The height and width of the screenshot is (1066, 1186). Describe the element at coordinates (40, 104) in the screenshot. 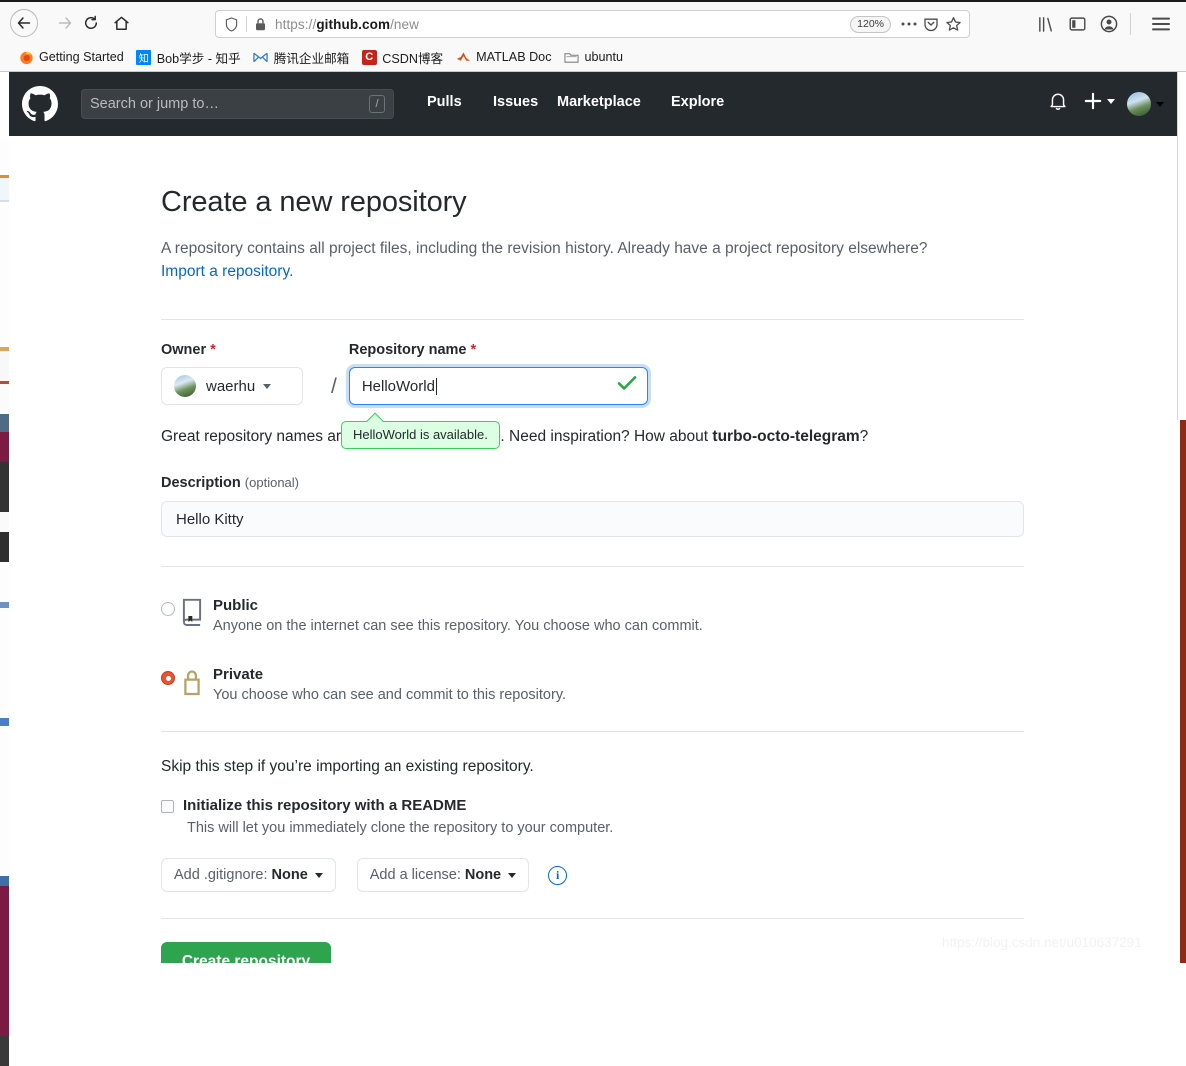

I see `github-mark-icon` at that location.